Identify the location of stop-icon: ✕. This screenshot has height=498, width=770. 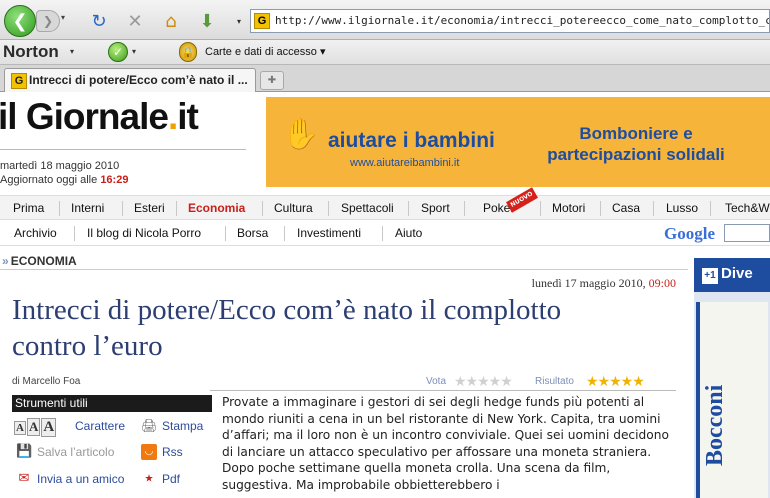
(135, 21).